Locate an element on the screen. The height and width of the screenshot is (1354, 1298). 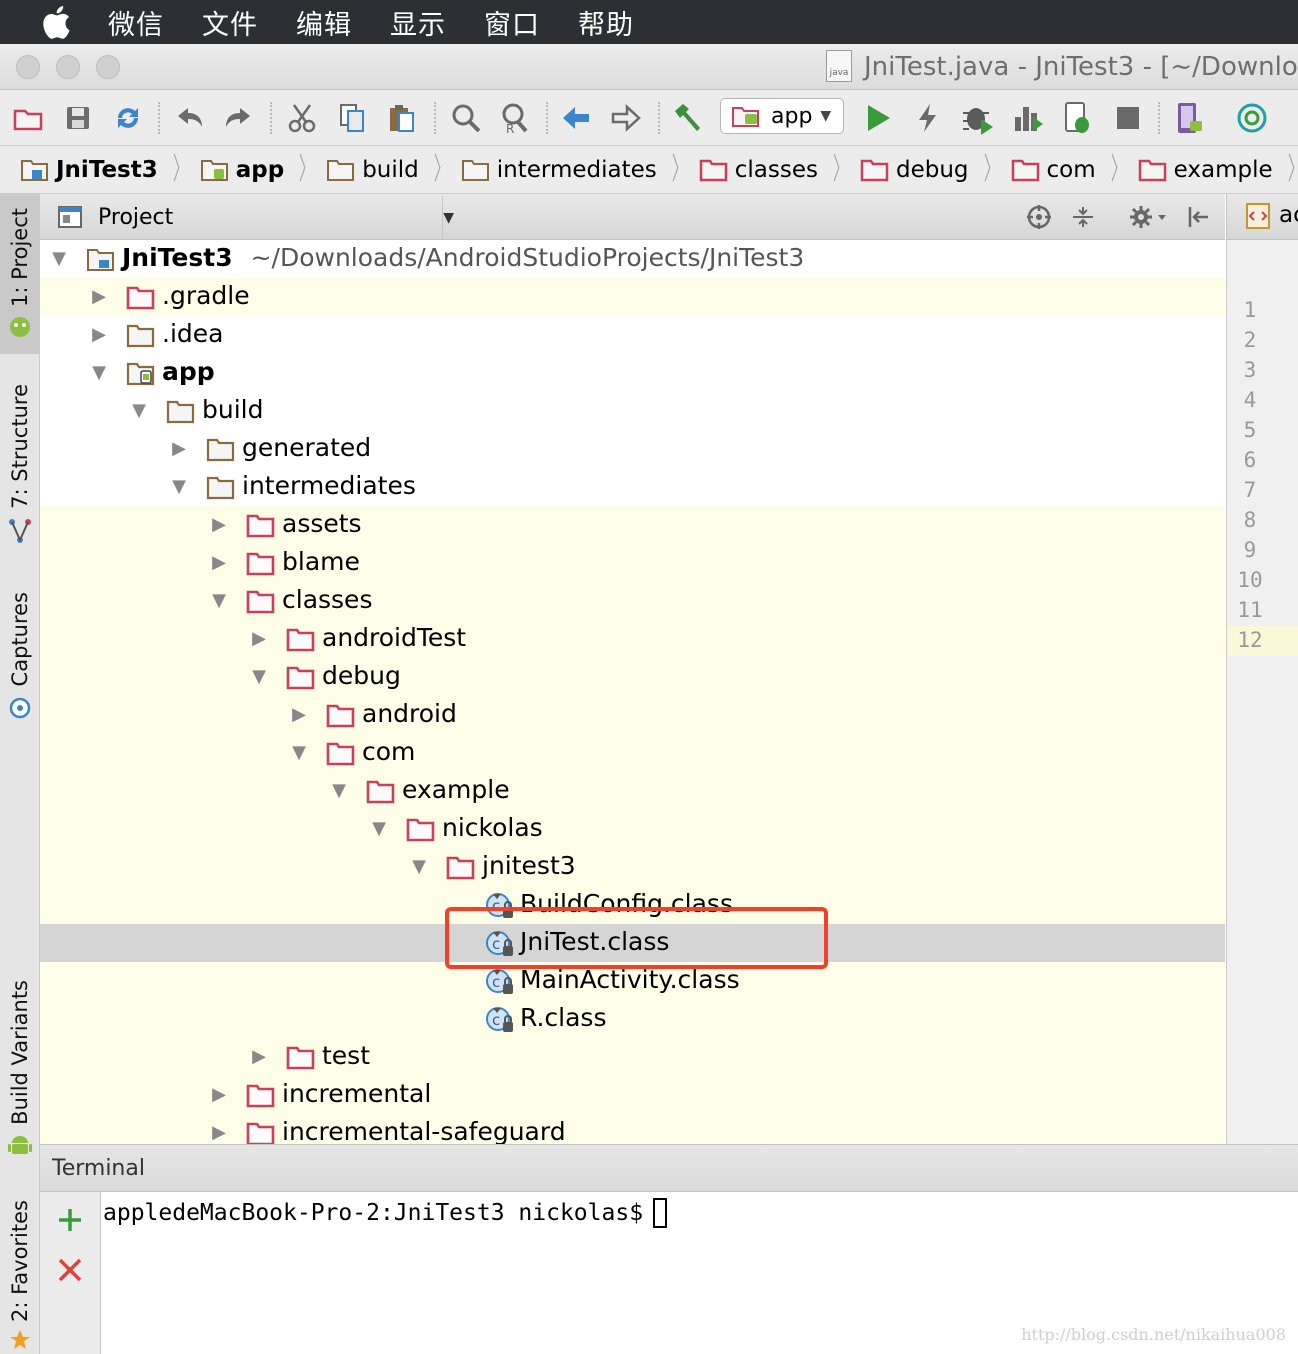
save-all-icon is located at coordinates (78, 118).